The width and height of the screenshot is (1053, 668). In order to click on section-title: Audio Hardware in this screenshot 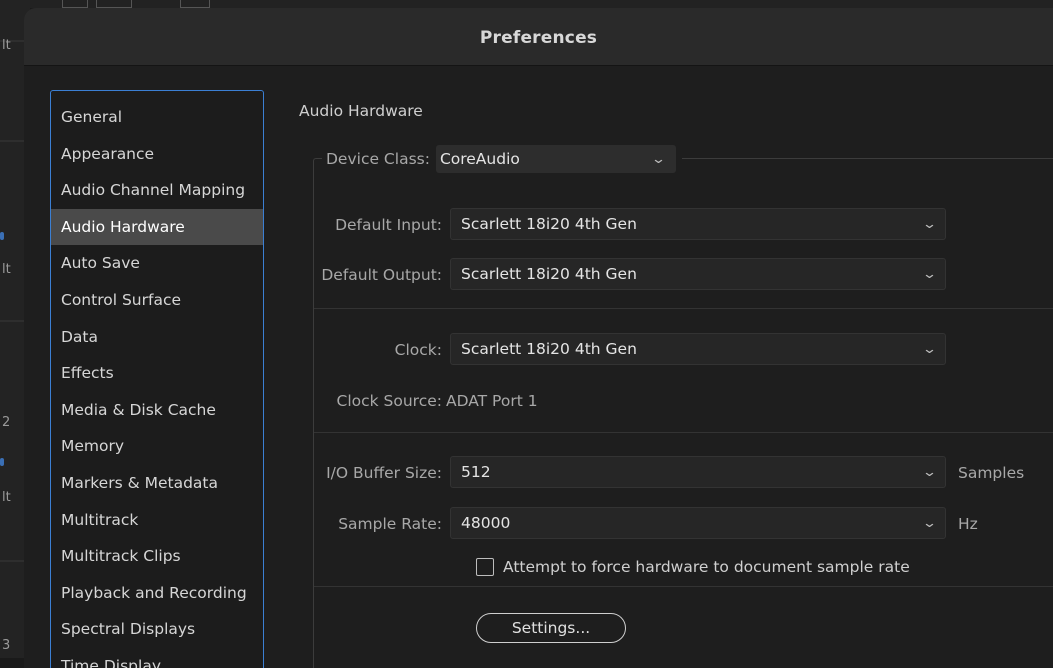, I will do `click(361, 111)`.